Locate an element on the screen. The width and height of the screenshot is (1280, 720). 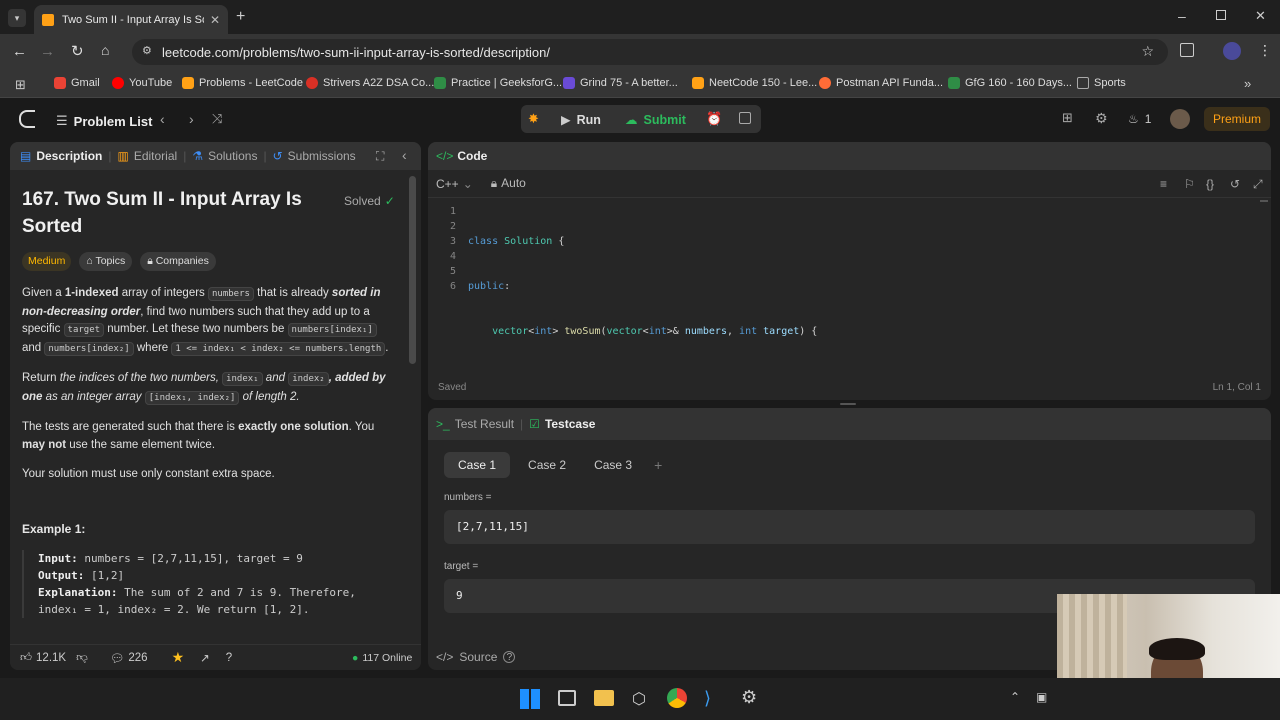
collapse-icon: ‹ is located at coordinates (404, 155).